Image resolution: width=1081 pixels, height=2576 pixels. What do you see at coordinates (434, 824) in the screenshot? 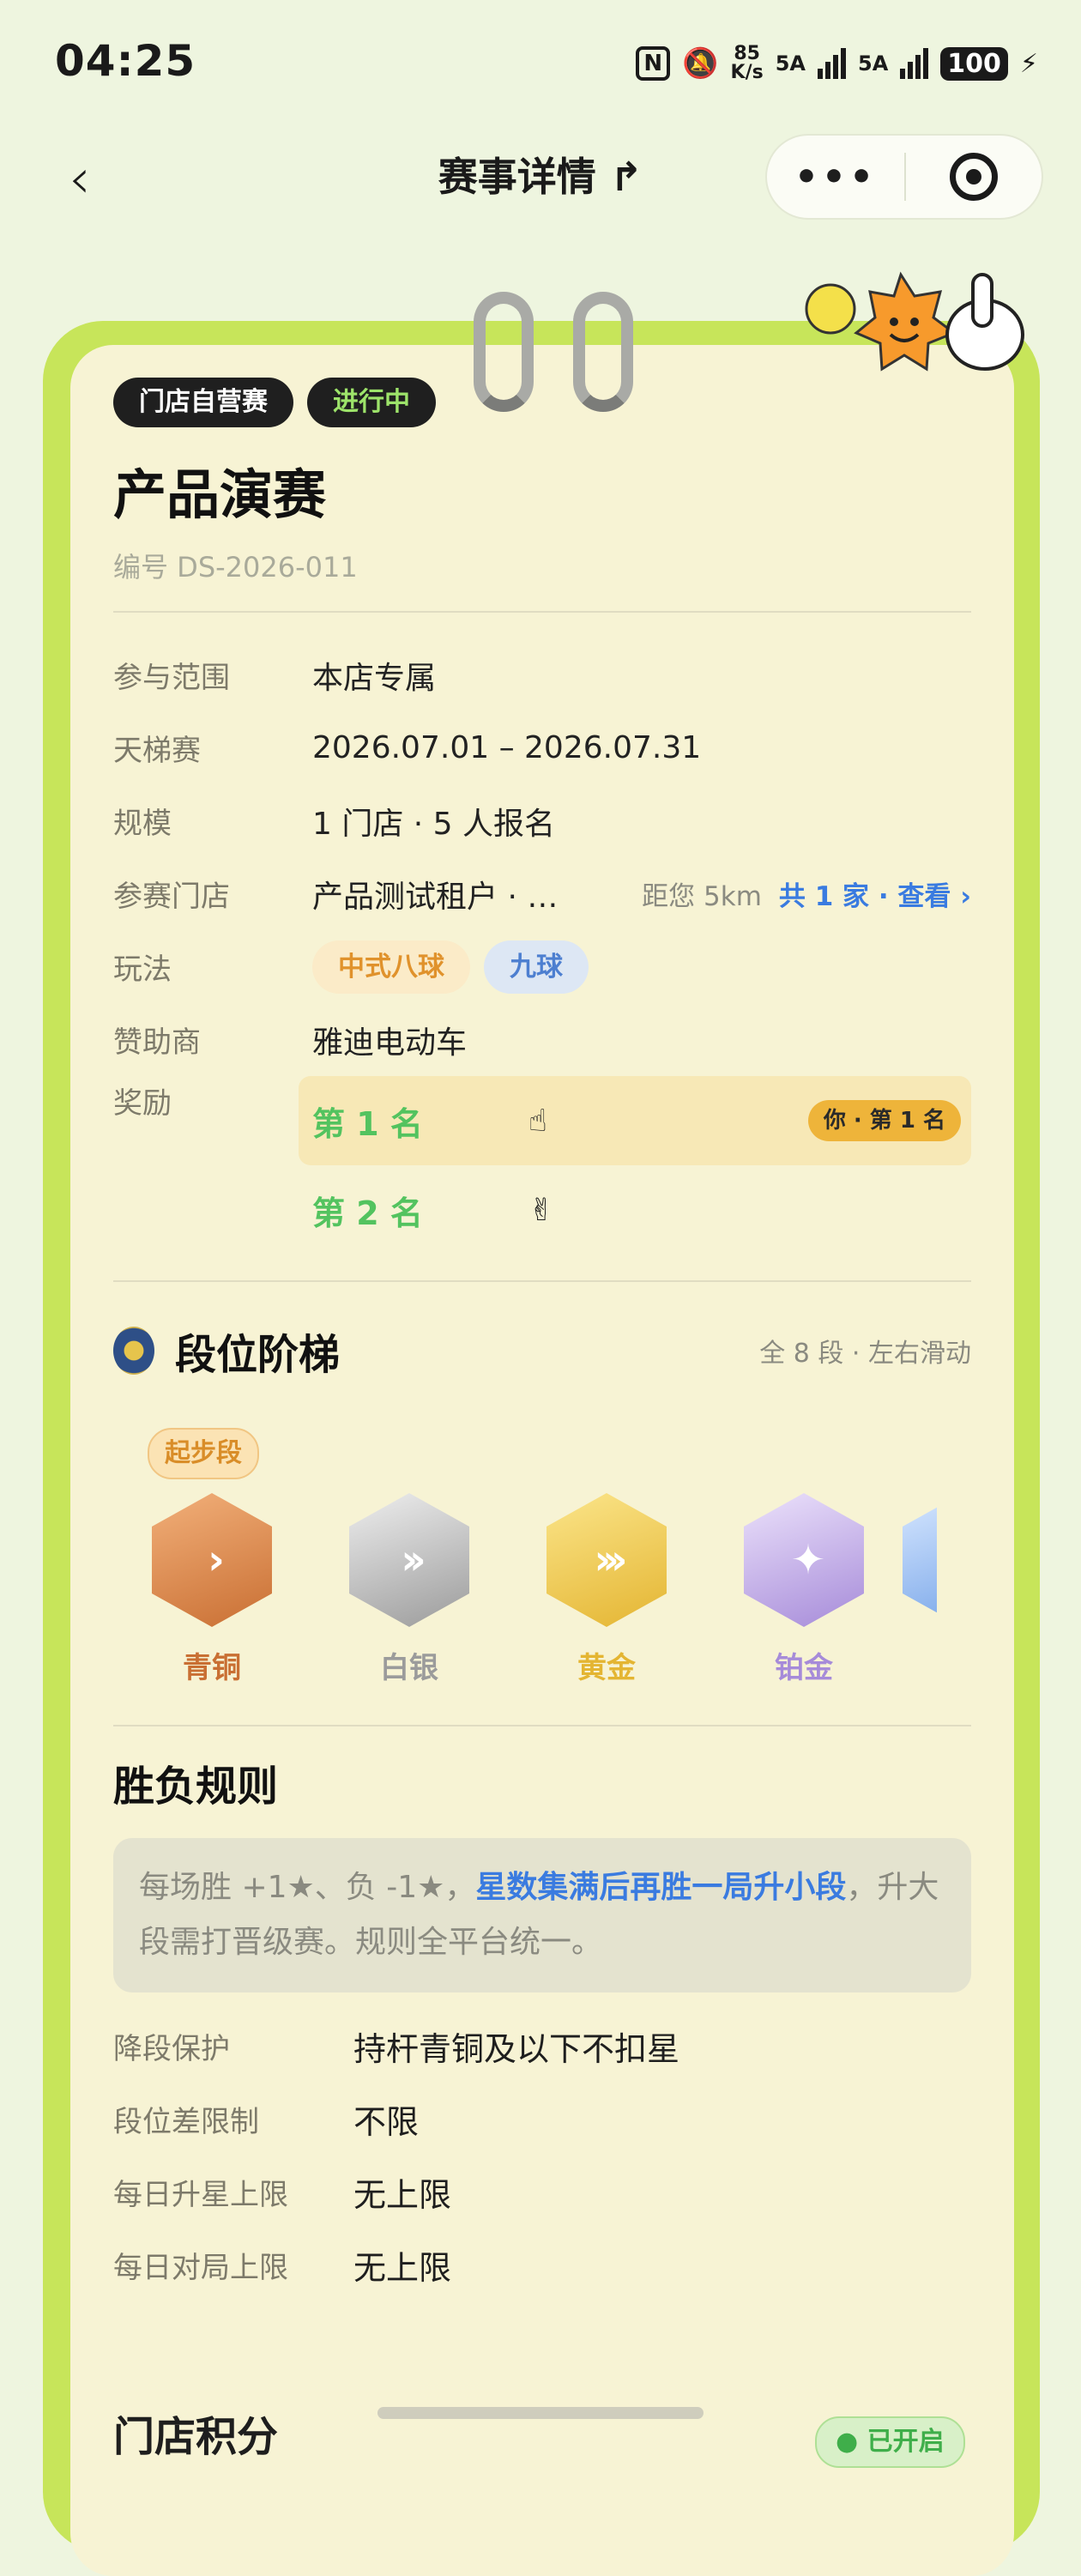
I see `scale-value: 1 门店 · 5 人报名` at bounding box center [434, 824].